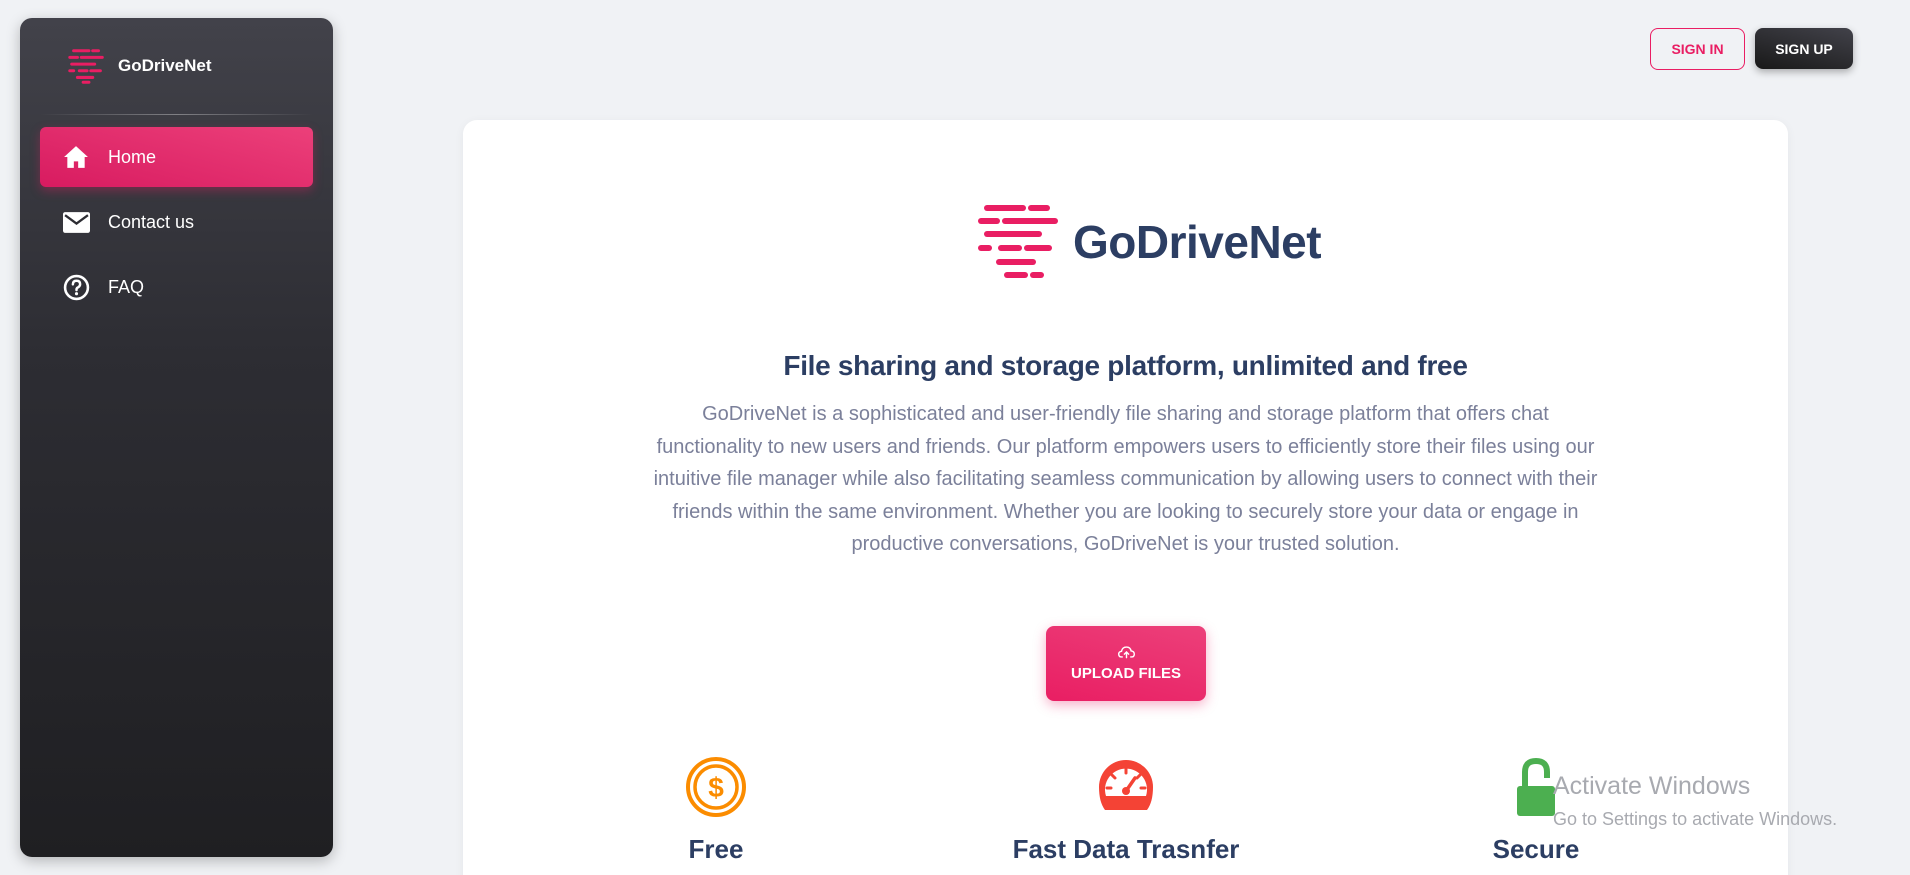  I want to click on speedometer-icon, so click(1126, 784).